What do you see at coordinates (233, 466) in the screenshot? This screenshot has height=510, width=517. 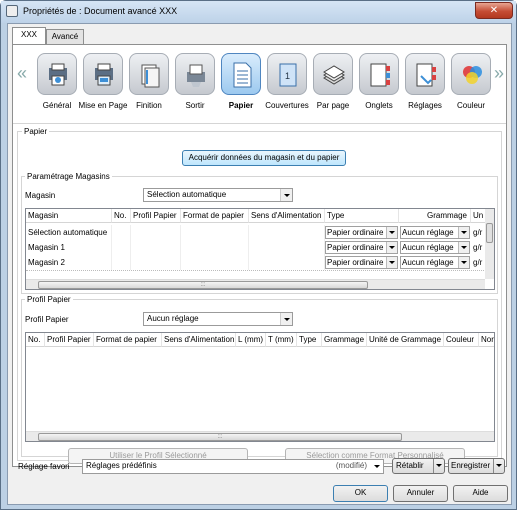 I see `favorite-select: Réglages prédéfinis (modifié)` at bounding box center [233, 466].